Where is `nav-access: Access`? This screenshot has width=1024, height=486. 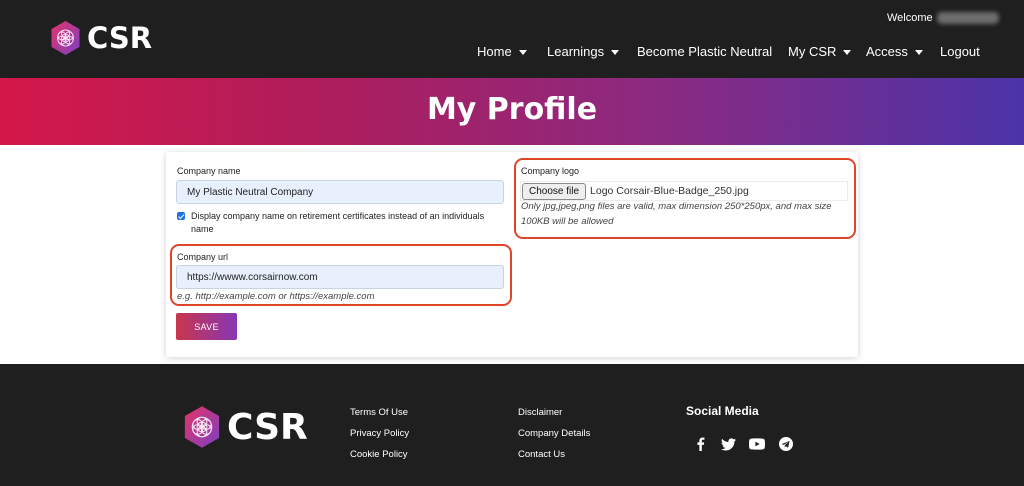 nav-access: Access is located at coordinates (894, 51).